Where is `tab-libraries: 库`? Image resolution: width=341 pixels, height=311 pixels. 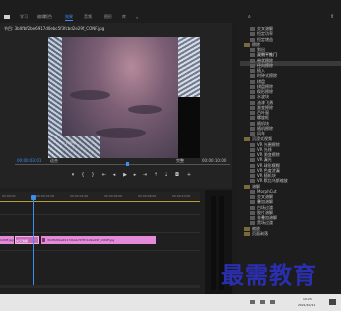
tab-libraries: 库 is located at coordinates (124, 17).